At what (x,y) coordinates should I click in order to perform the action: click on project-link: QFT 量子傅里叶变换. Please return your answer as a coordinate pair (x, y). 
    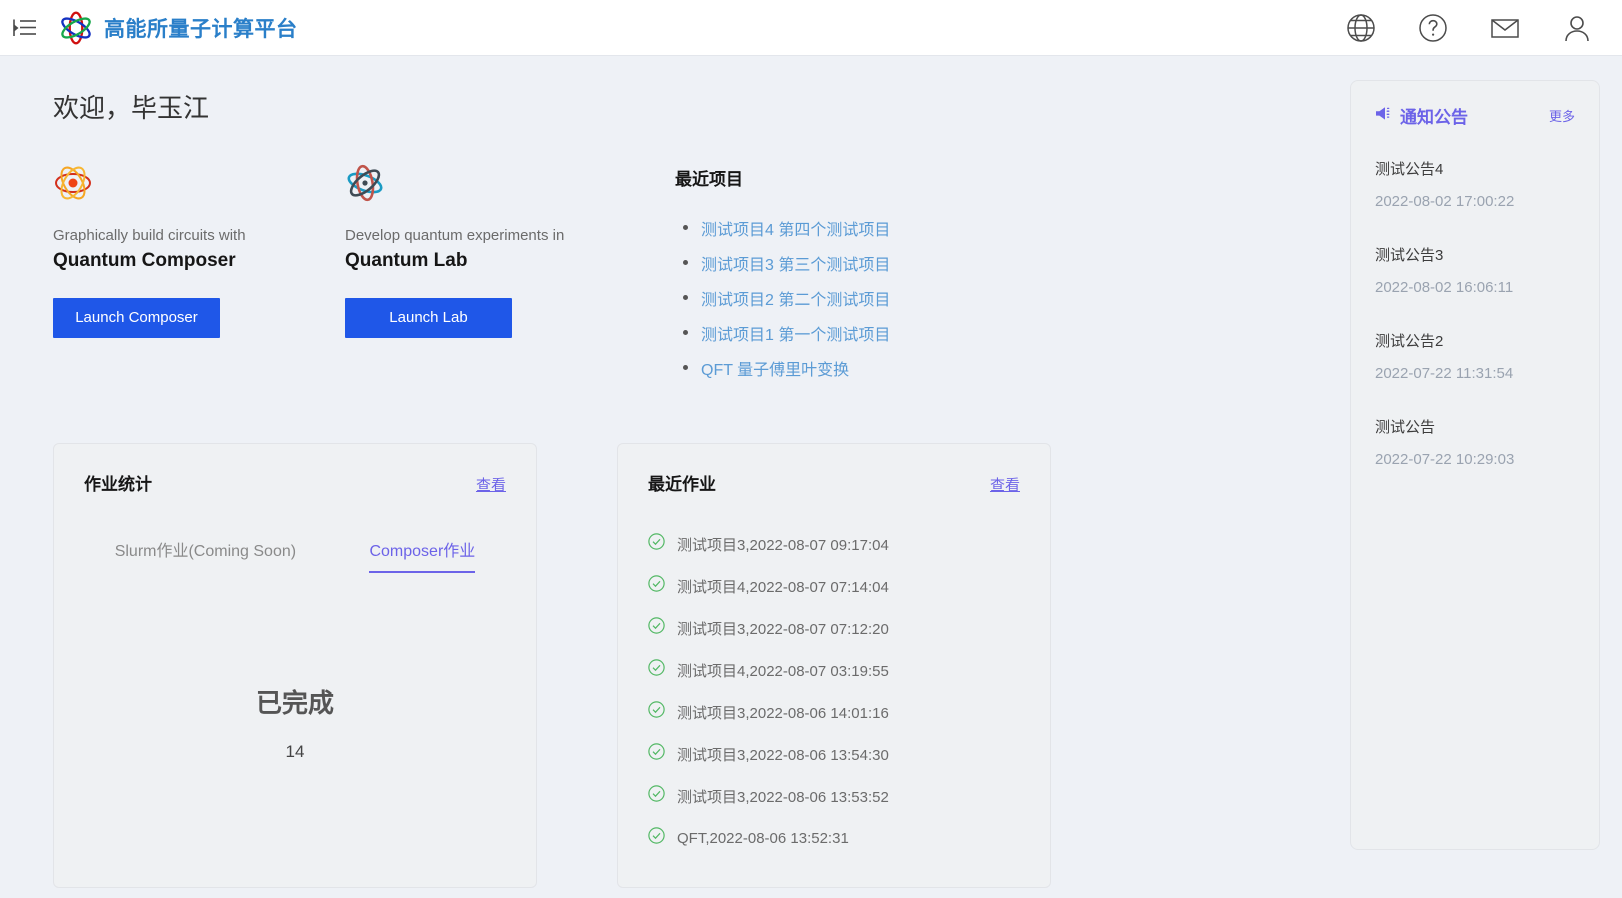
    Looking at the image, I should click on (775, 370).